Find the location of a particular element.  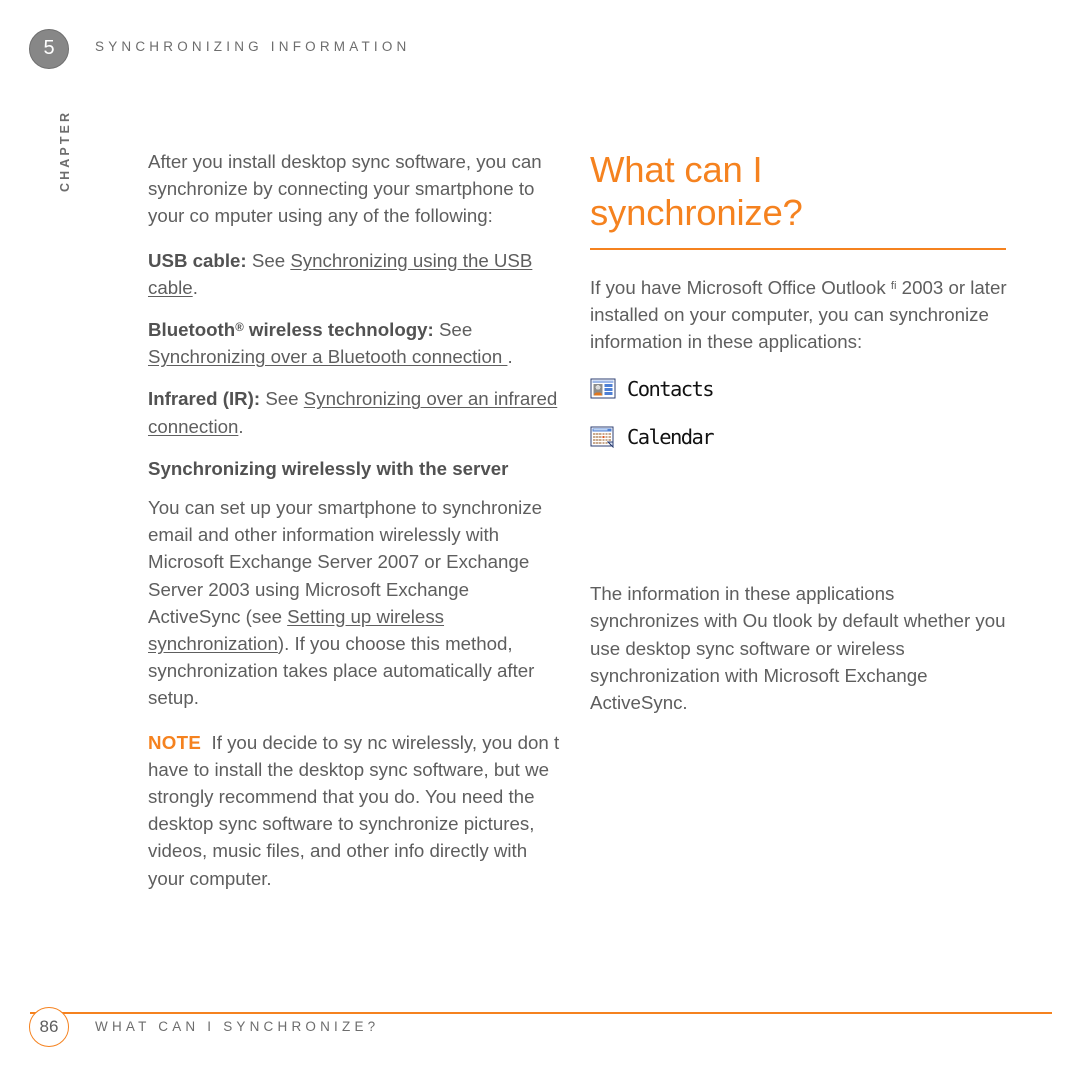

contacts-card-icon is located at coordinates (603, 389).